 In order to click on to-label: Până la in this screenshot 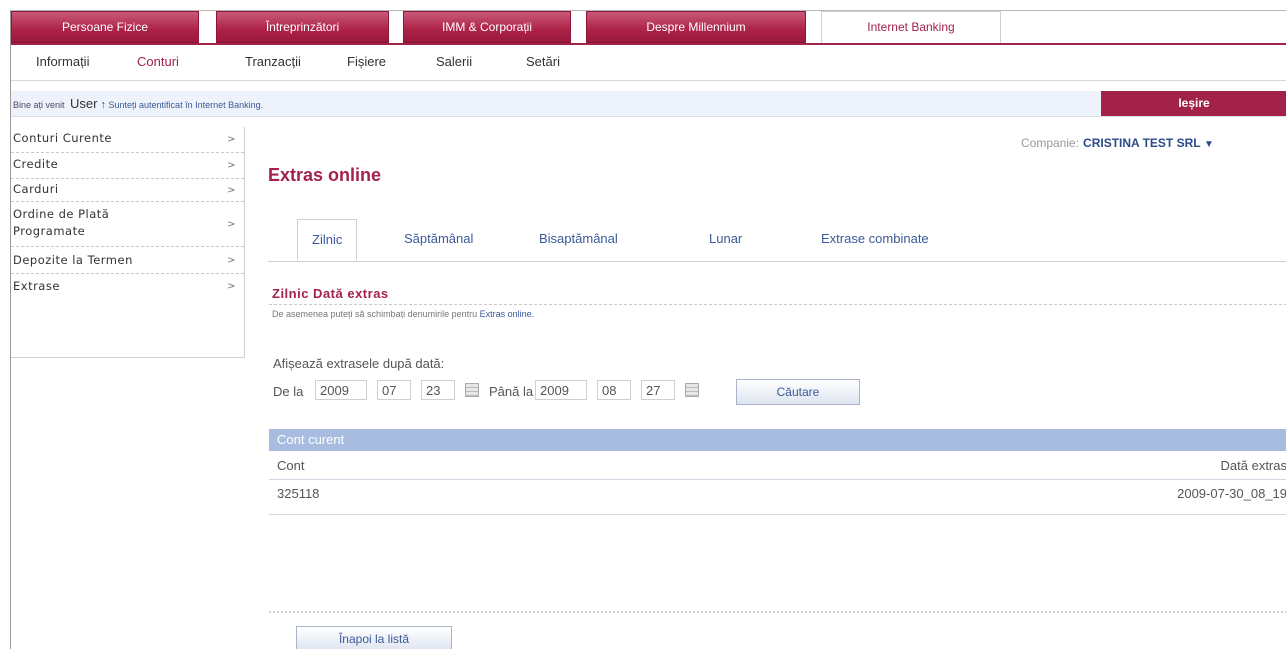, I will do `click(511, 391)`.